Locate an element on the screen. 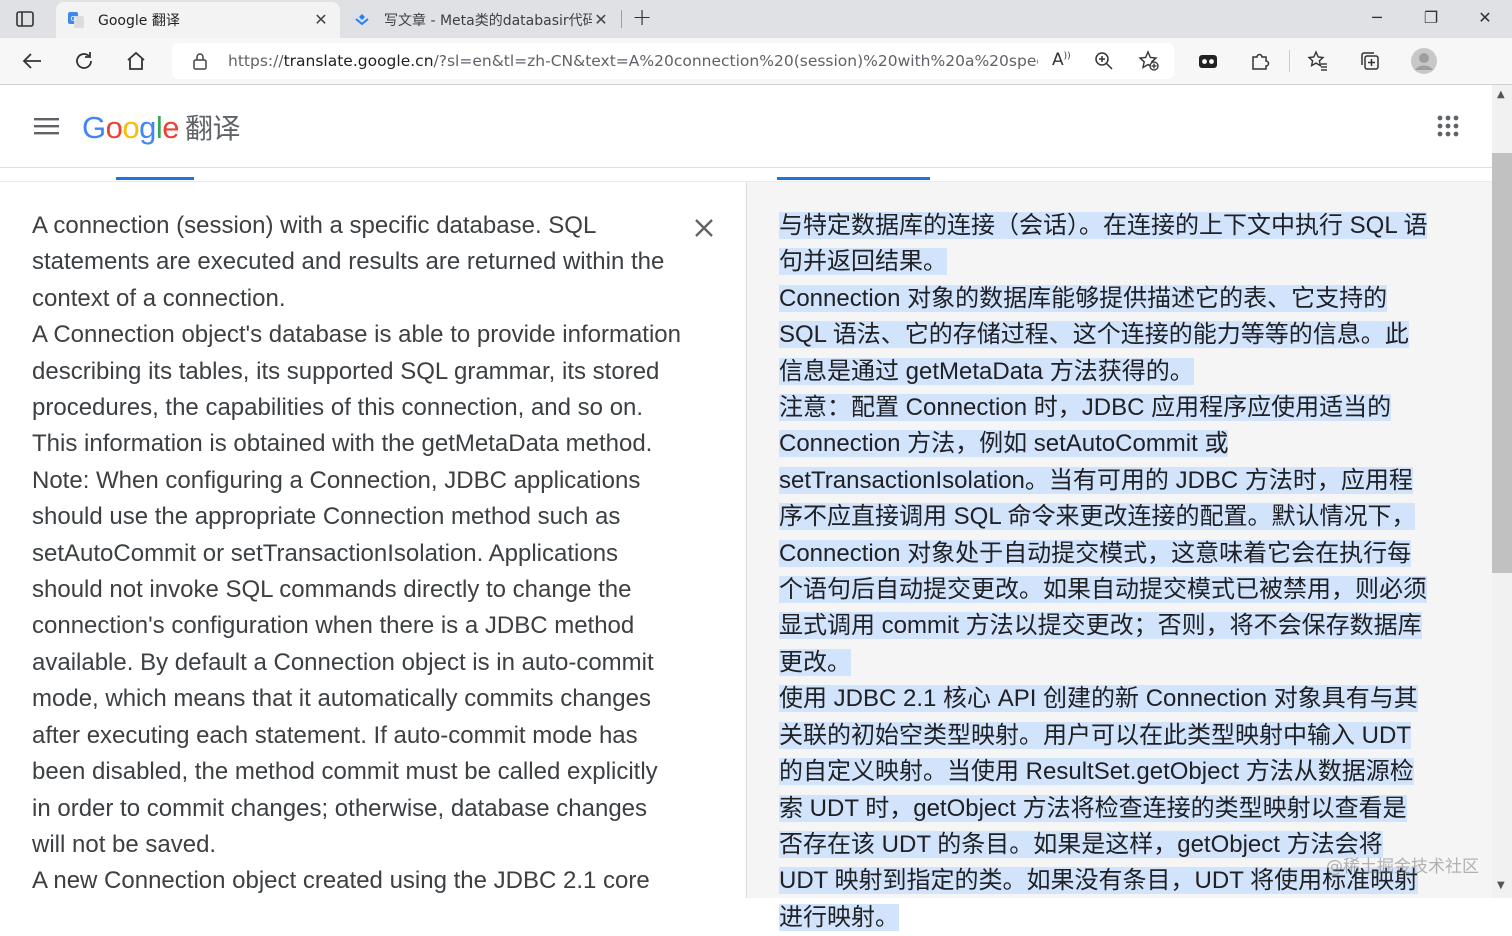  refresh-button is located at coordinates (84, 61).